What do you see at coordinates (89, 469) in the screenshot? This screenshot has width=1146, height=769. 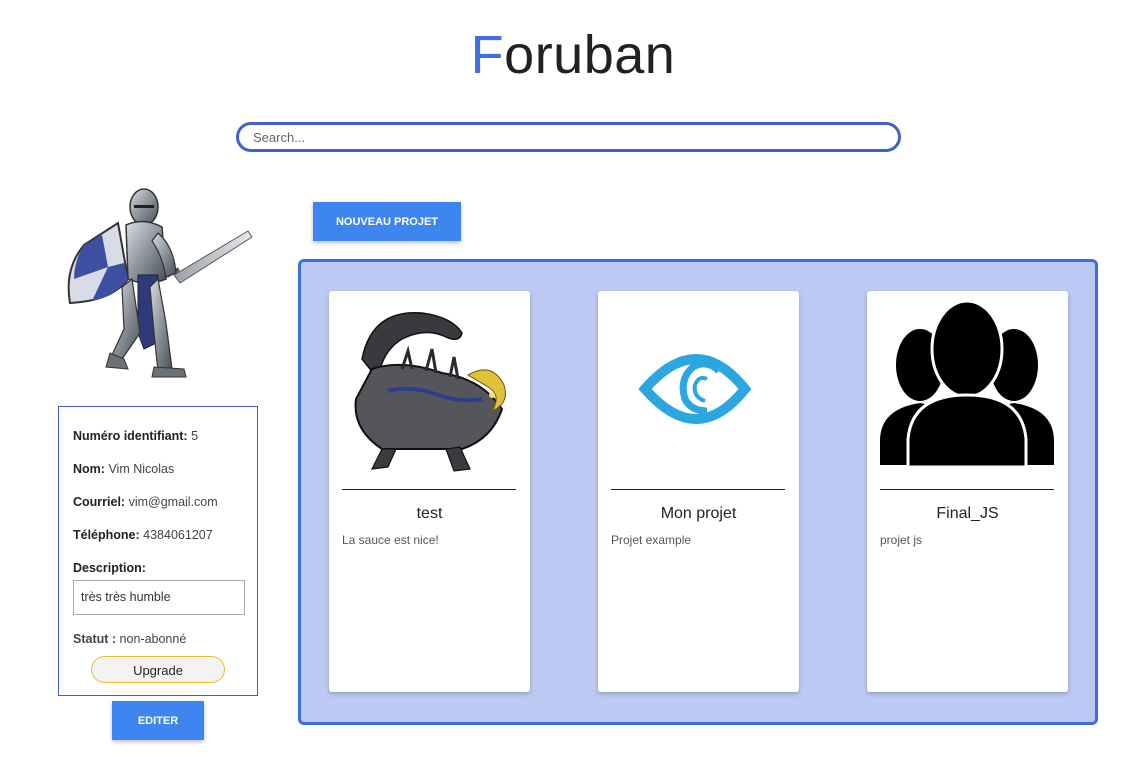 I see `profile-name-label: Nom:` at bounding box center [89, 469].